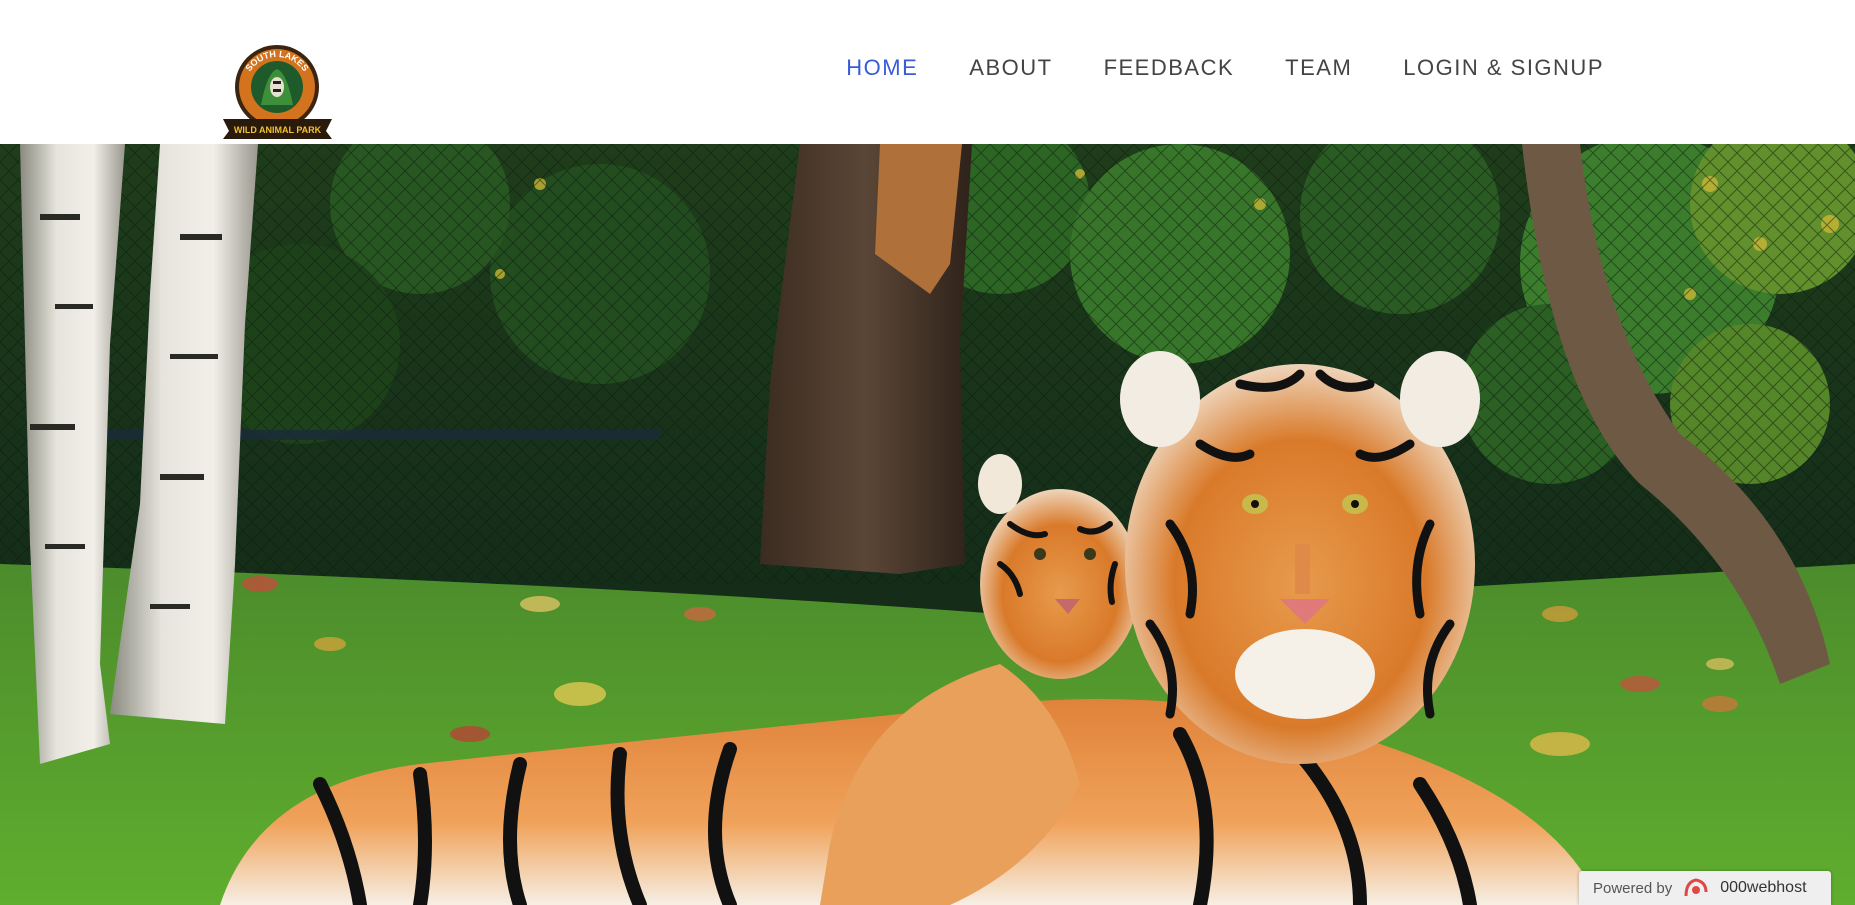 The width and height of the screenshot is (1855, 905). Describe the element at coordinates (1503, 68) in the screenshot. I see `nav-item-login-signup: LOGIN & SIGNUP` at that location.